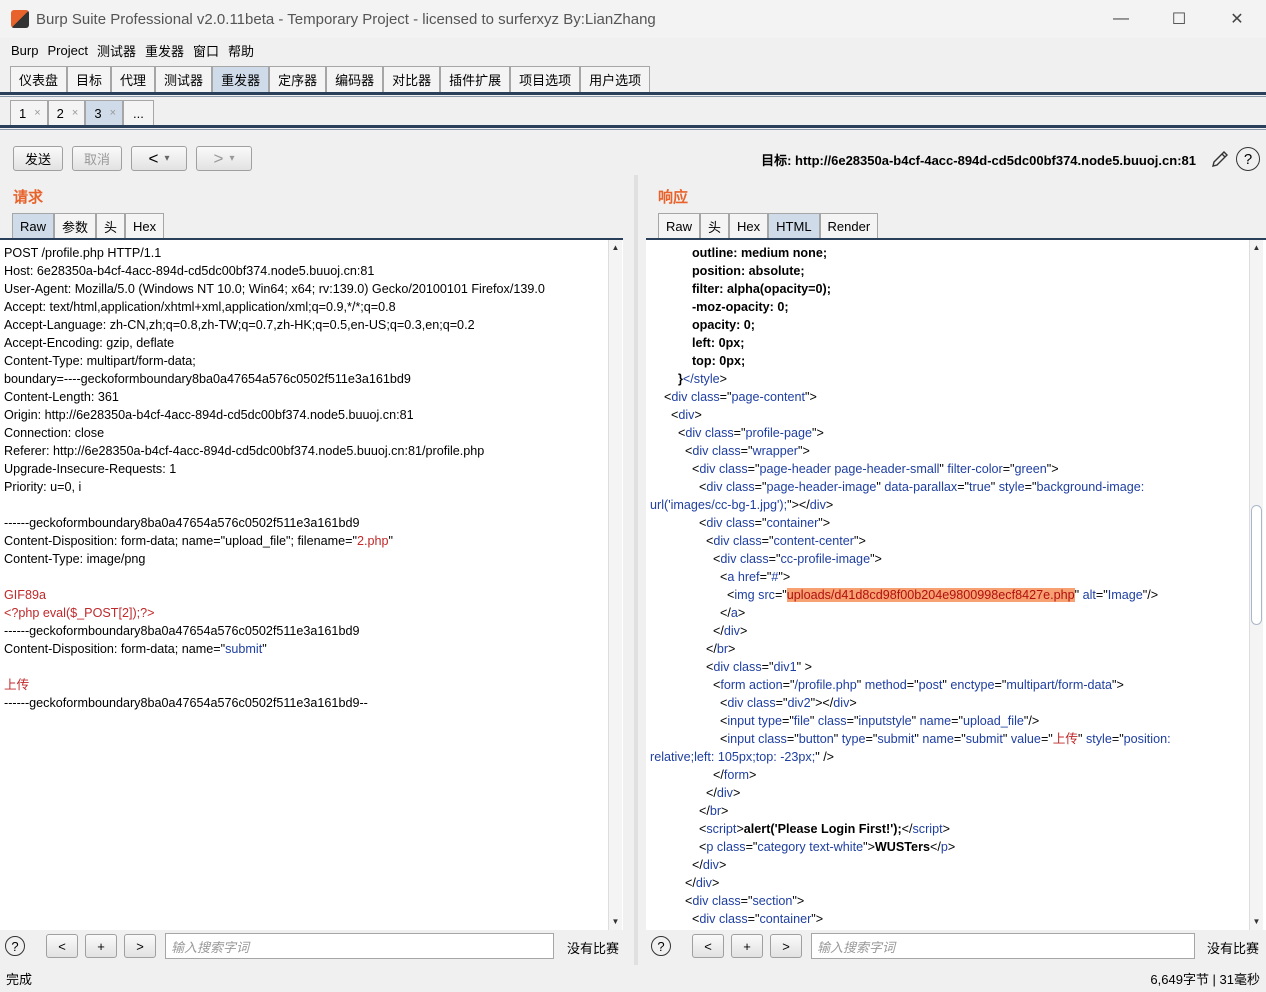 Image resolution: width=1266 pixels, height=992 pixels. What do you see at coordinates (89, 79) in the screenshot?
I see `tab-target: 目标` at bounding box center [89, 79].